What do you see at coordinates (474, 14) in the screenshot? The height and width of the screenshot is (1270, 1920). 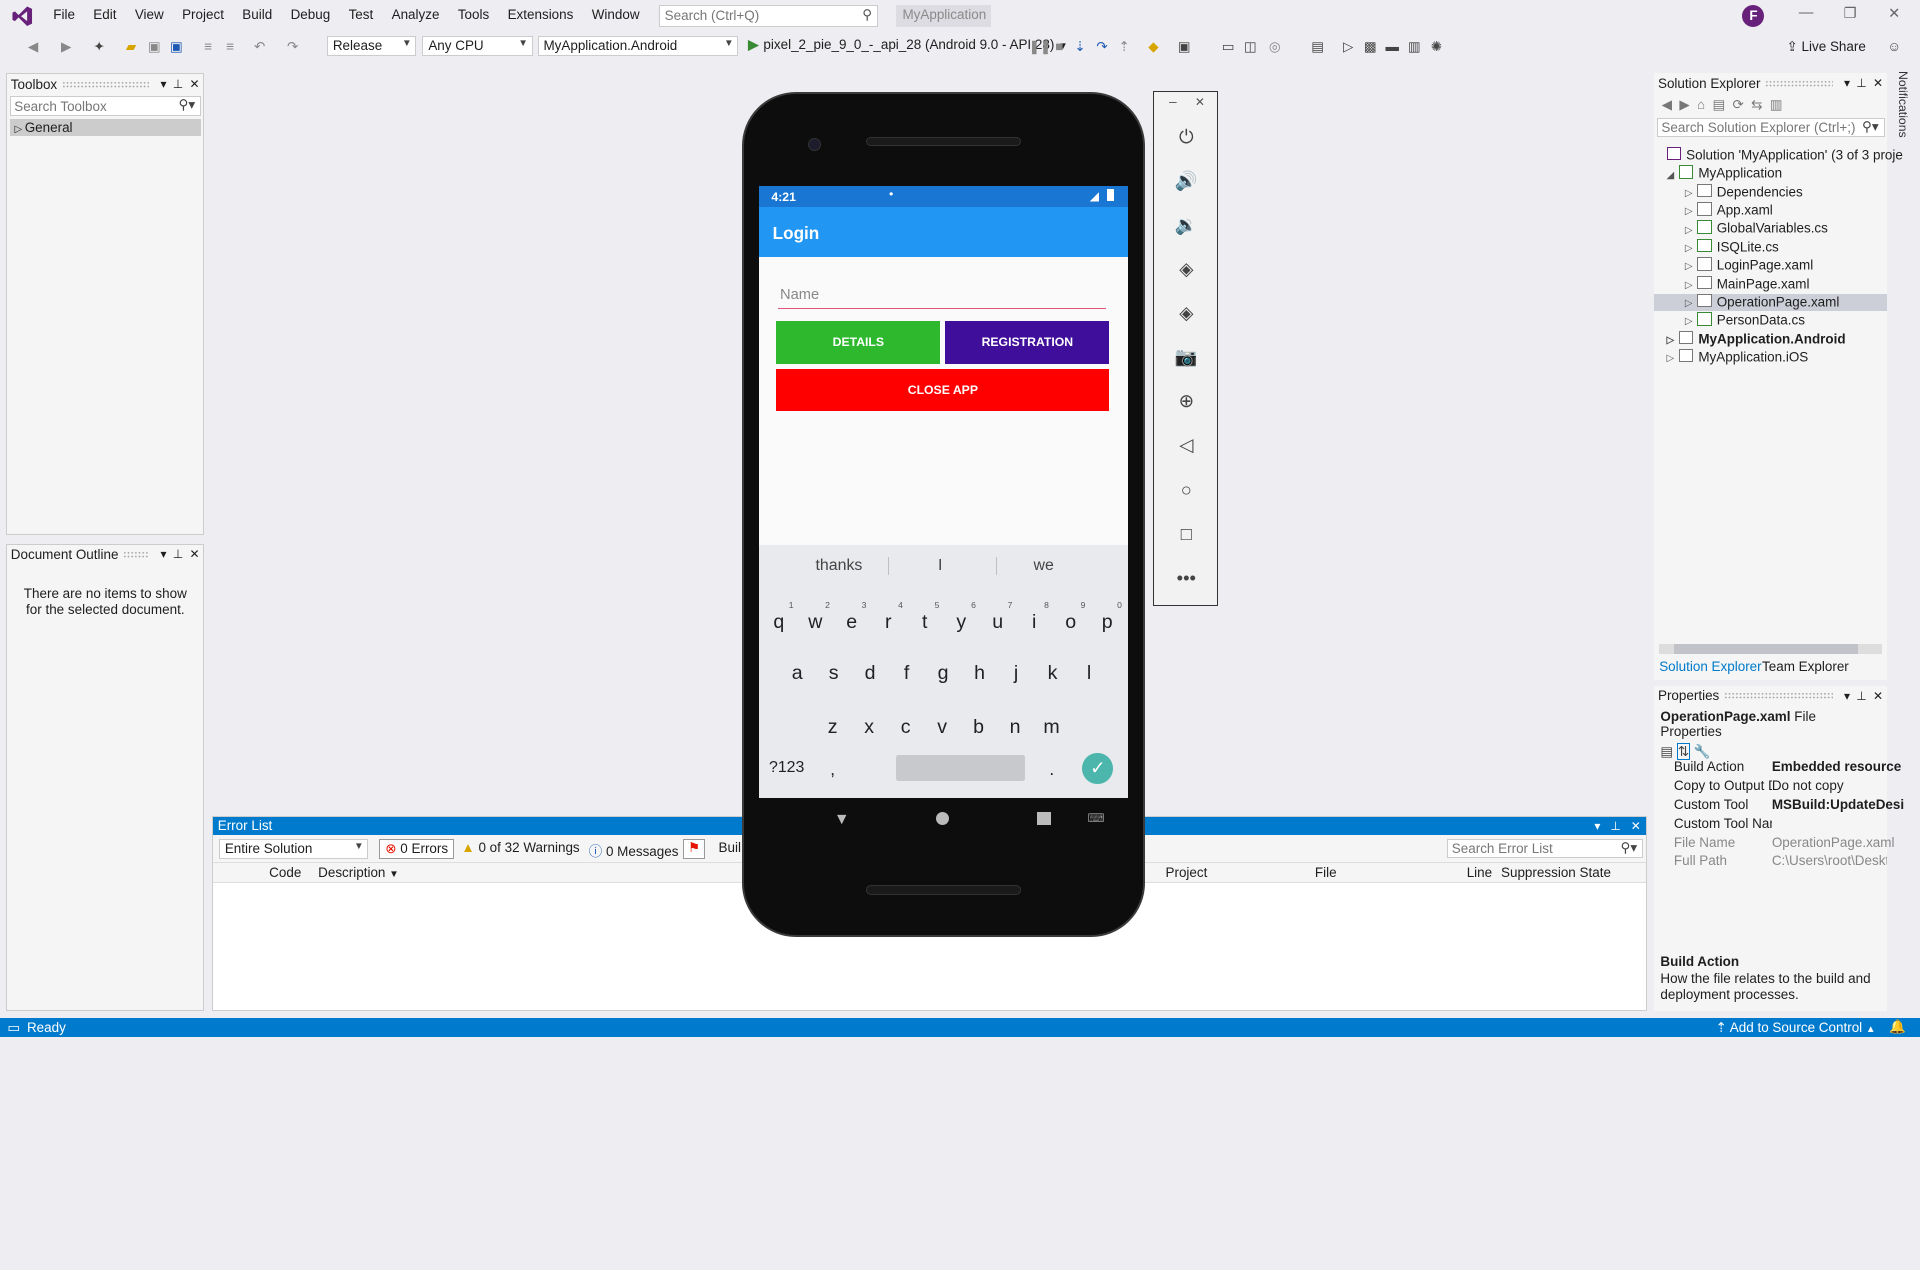 I see `menu-tools: Tools` at bounding box center [474, 14].